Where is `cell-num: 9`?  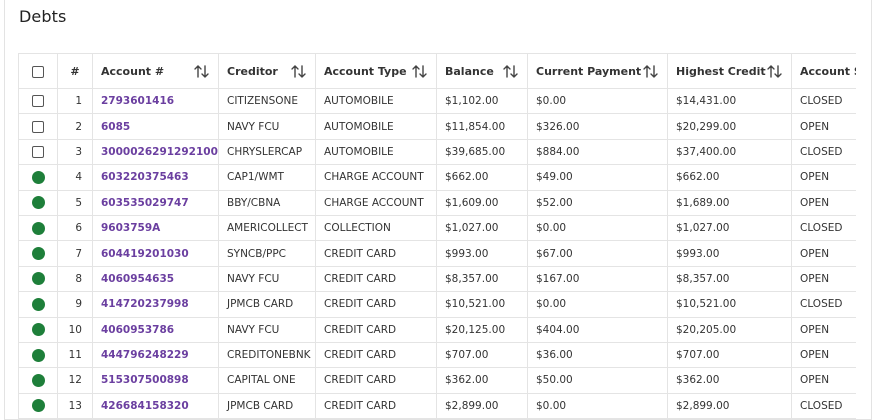 cell-num: 9 is located at coordinates (75, 304).